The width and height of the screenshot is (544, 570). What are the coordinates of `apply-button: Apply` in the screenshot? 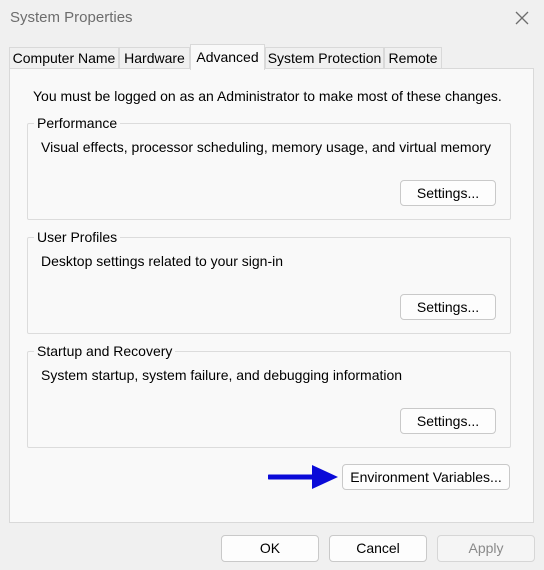 It's located at (486, 548).